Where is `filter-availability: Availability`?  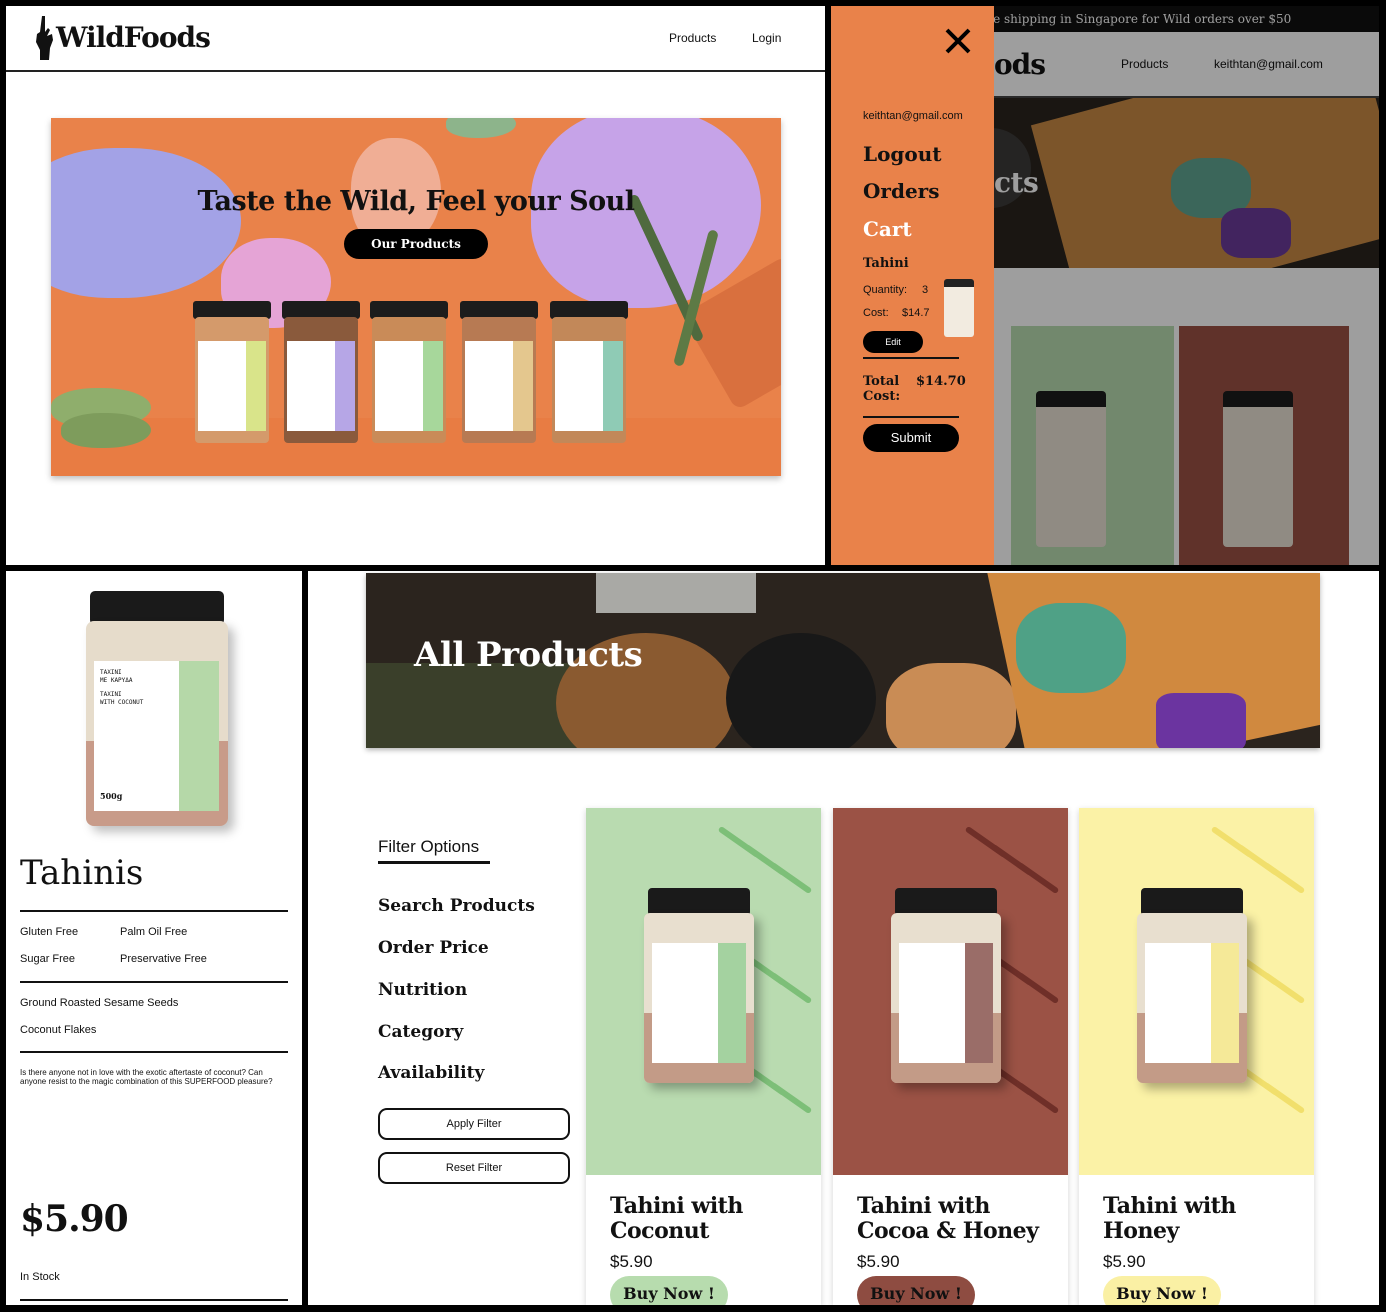 filter-availability: Availability is located at coordinates (431, 1073).